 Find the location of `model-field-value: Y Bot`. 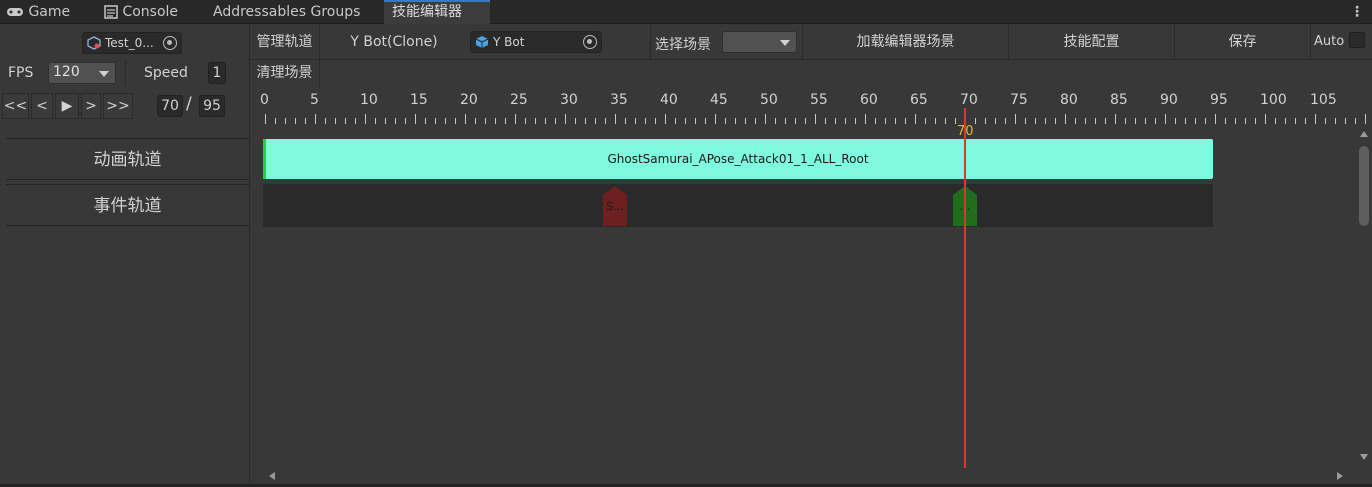

model-field-value: Y Bot is located at coordinates (509, 42).